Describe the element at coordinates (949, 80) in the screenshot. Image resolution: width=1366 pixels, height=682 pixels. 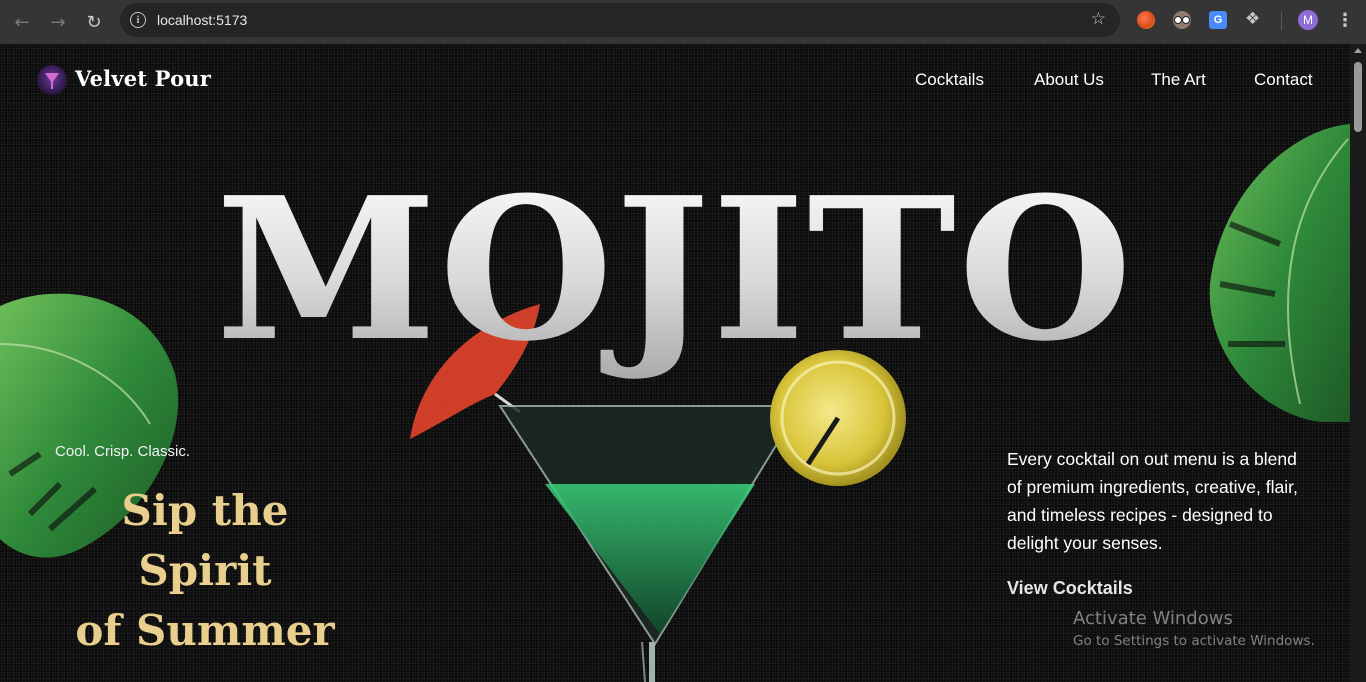
I see `nav-link-cocktails: Cocktails` at that location.